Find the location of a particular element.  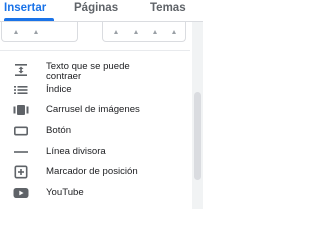

youtube-icon is located at coordinates (21, 193).